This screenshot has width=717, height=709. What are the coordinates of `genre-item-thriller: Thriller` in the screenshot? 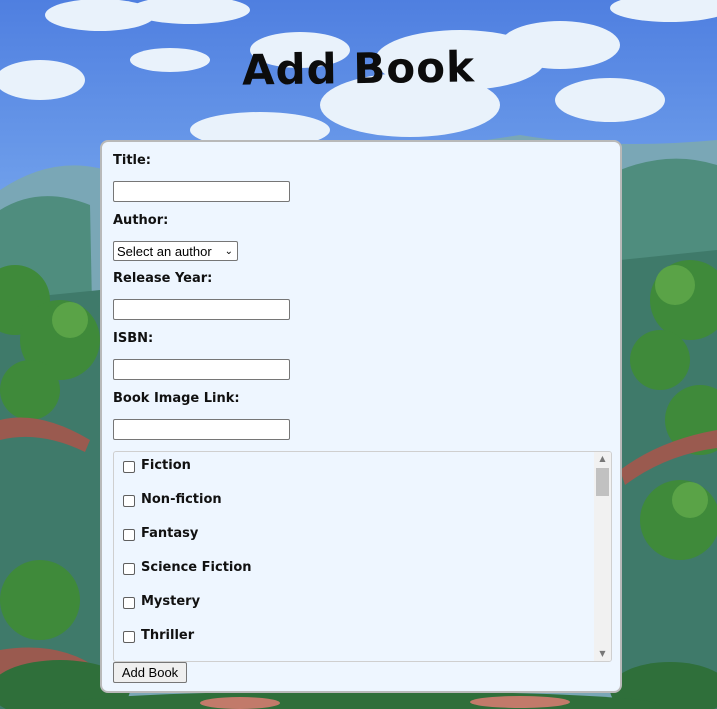 It's located at (158, 635).